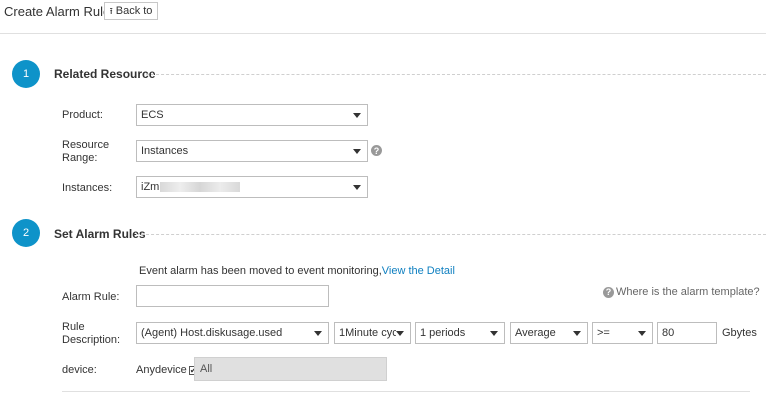 This screenshot has width=766, height=393. Describe the element at coordinates (91, 340) in the screenshot. I see `rule-description-label-line2: Description:` at that location.